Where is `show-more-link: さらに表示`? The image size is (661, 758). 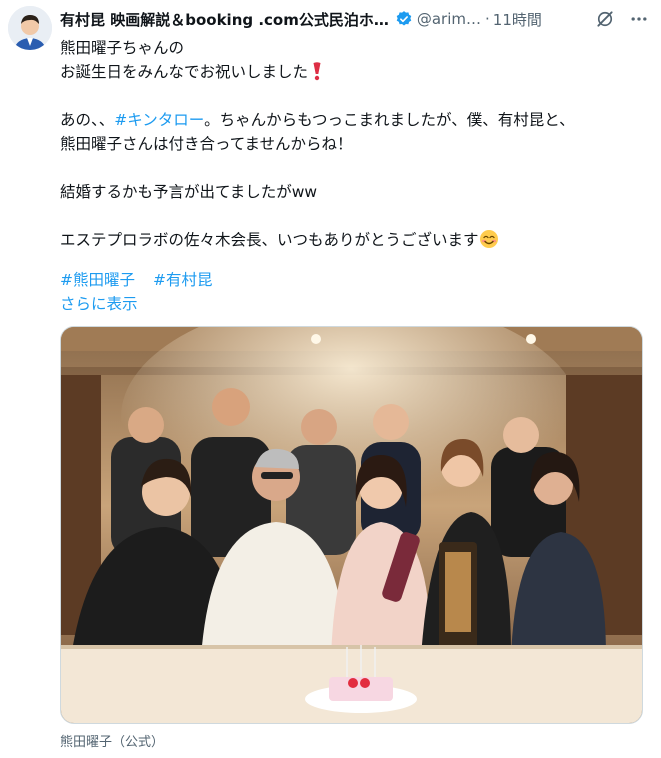 show-more-link: さらに表示 is located at coordinates (99, 304).